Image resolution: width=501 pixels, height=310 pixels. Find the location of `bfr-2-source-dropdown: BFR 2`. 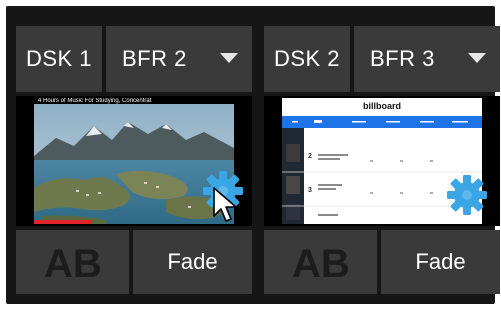

bfr-2-source-dropdown: BFR 2 is located at coordinates (179, 59).